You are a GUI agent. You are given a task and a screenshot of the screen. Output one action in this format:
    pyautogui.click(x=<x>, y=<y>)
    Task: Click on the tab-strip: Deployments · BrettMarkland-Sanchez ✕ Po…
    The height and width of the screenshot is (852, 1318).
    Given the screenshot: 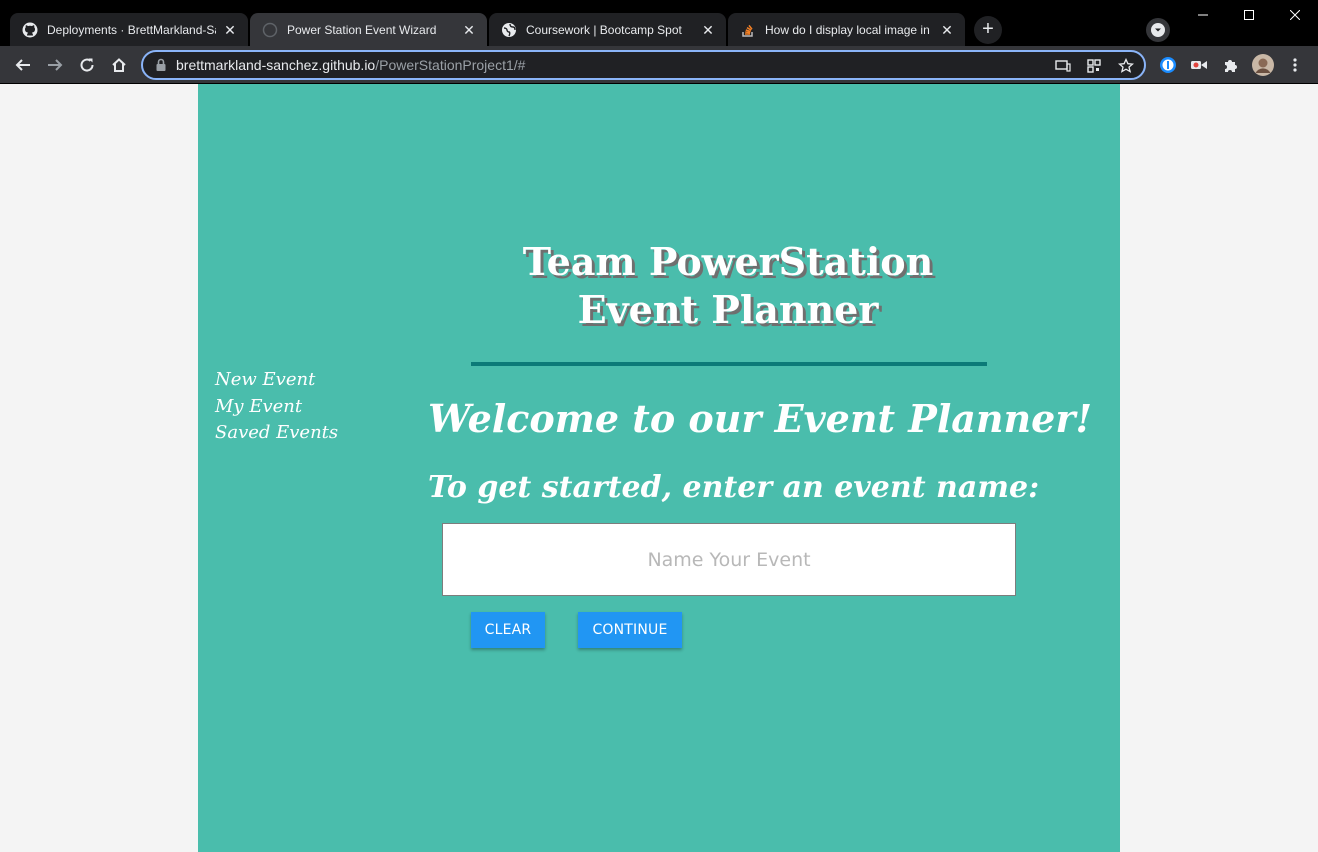 What is the action you would take?
    pyautogui.click(x=659, y=23)
    